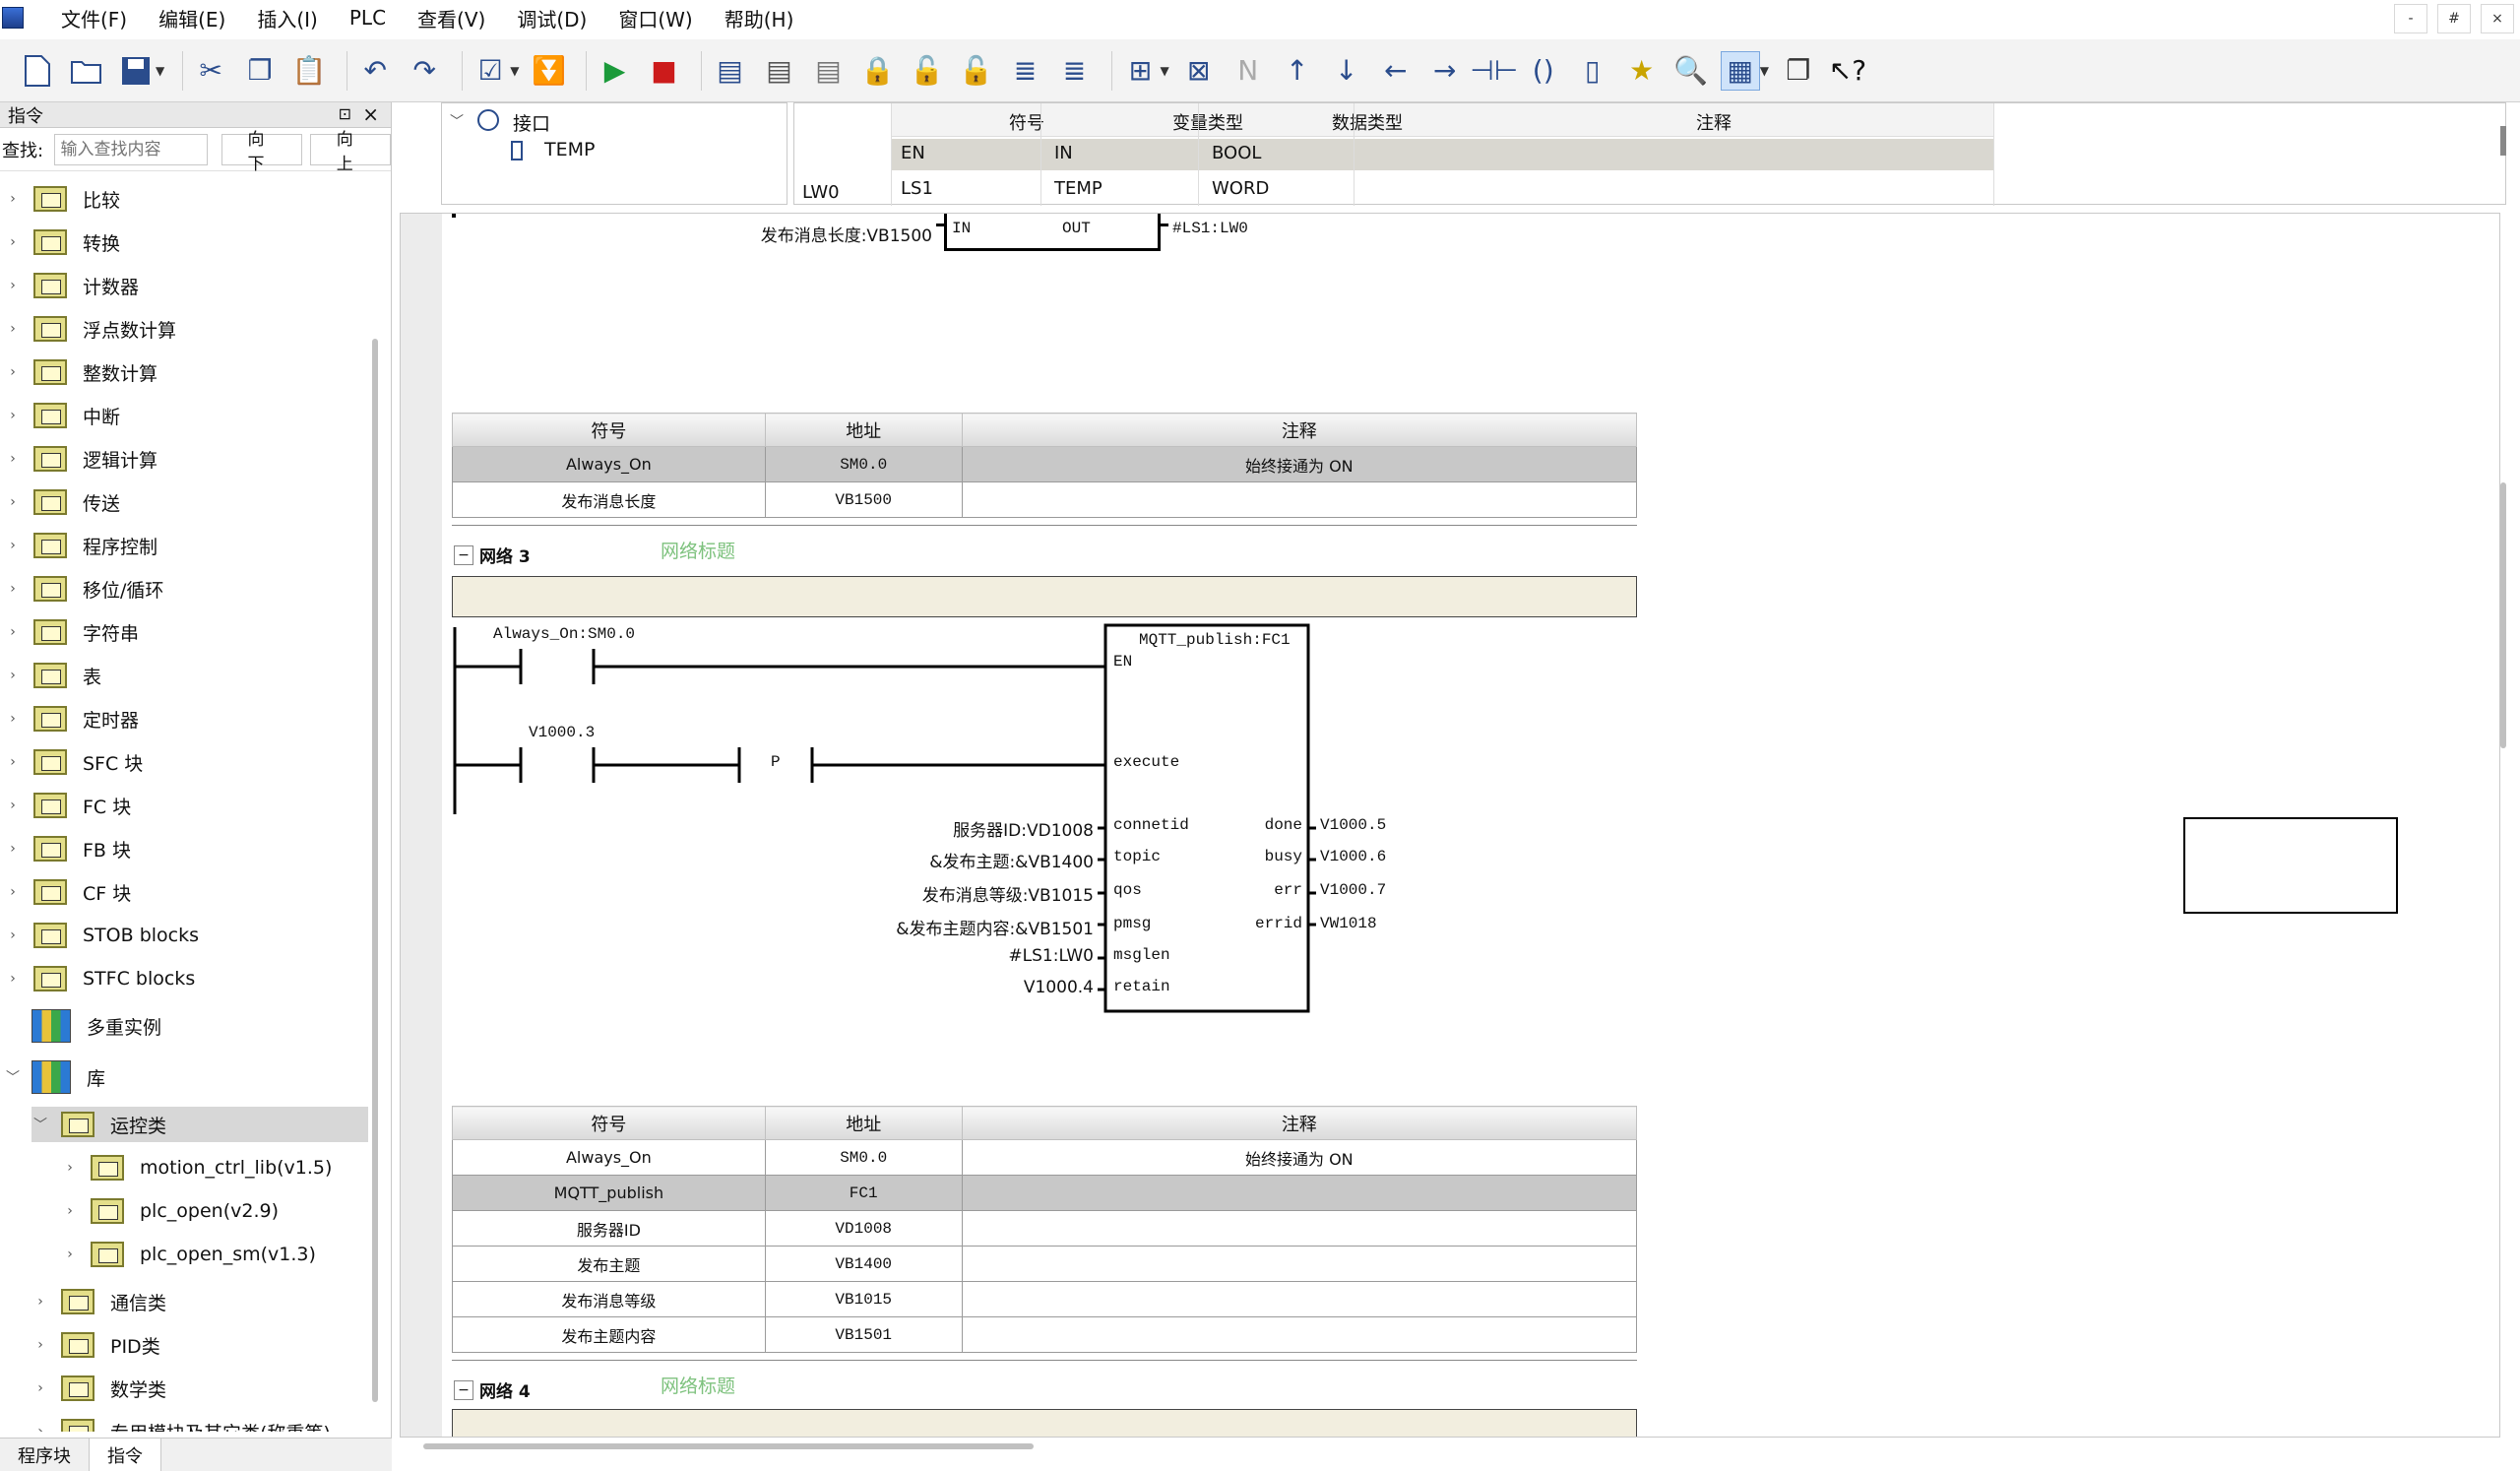 This screenshot has height=1471, width=2520. What do you see at coordinates (136, 71) in the screenshot?
I see `save-icon` at bounding box center [136, 71].